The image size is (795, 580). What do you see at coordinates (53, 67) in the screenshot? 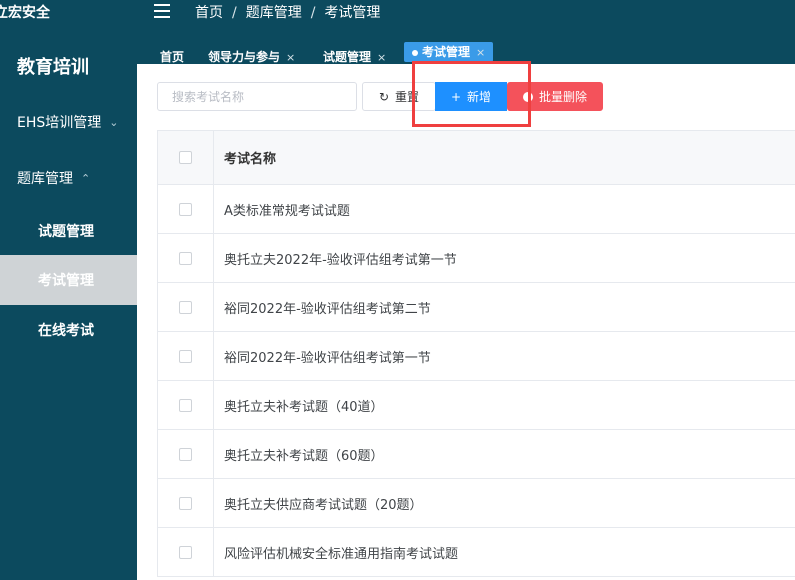
I see `module-title: 教育培训` at bounding box center [53, 67].